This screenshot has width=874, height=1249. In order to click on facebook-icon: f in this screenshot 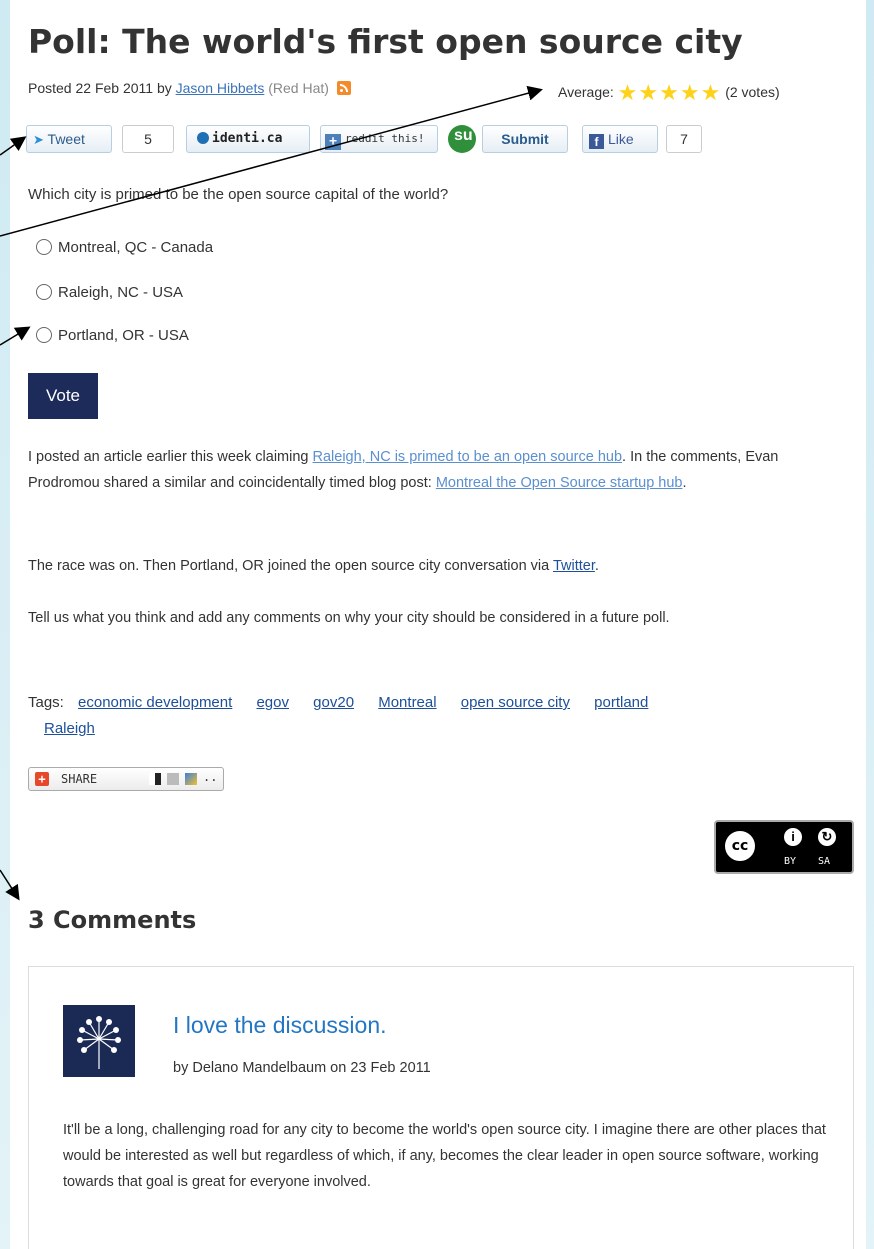, I will do `click(596, 141)`.